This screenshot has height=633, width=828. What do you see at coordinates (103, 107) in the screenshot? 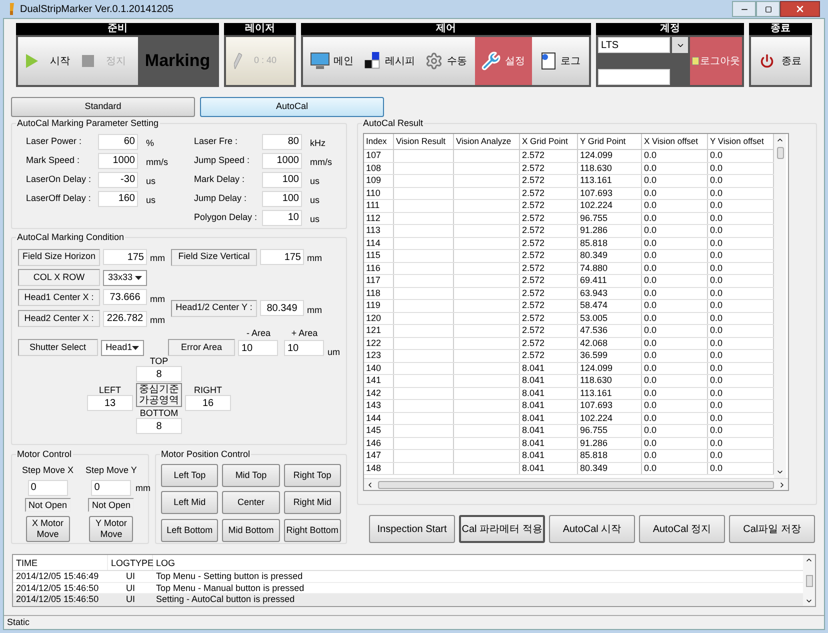
I see `tab: Standard` at bounding box center [103, 107].